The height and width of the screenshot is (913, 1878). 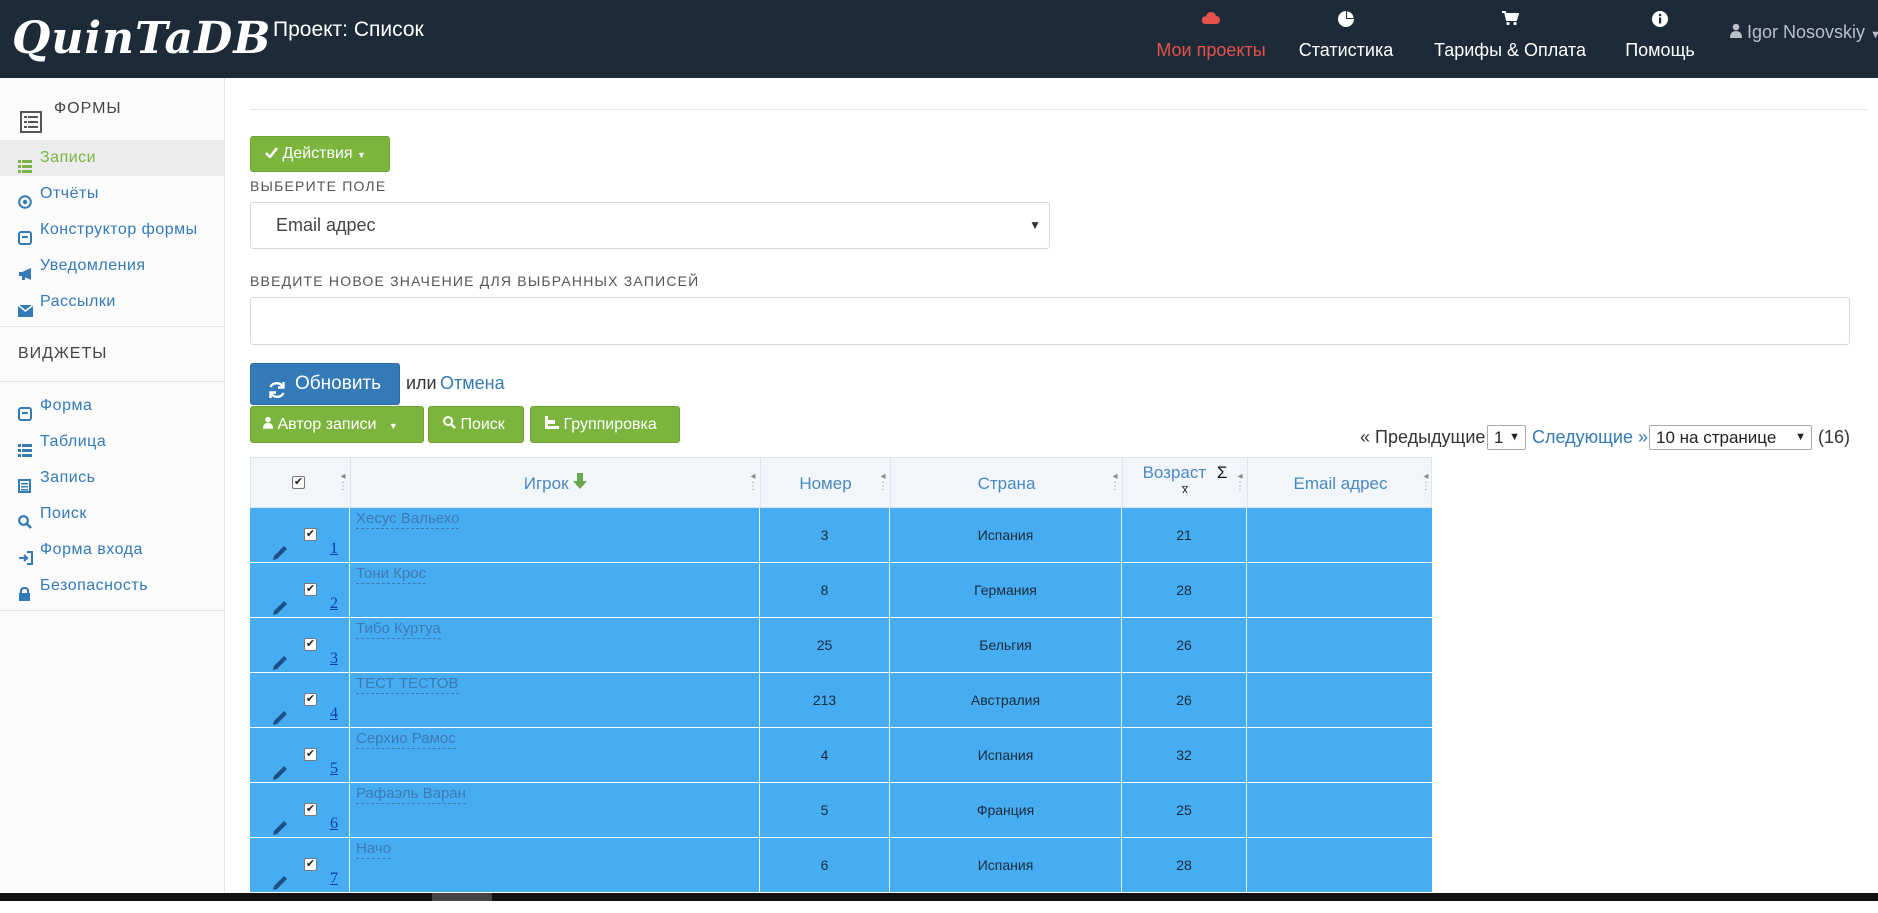 What do you see at coordinates (1007, 483) in the screenshot?
I see `column-header-country: Страна ◂ ⋮` at bounding box center [1007, 483].